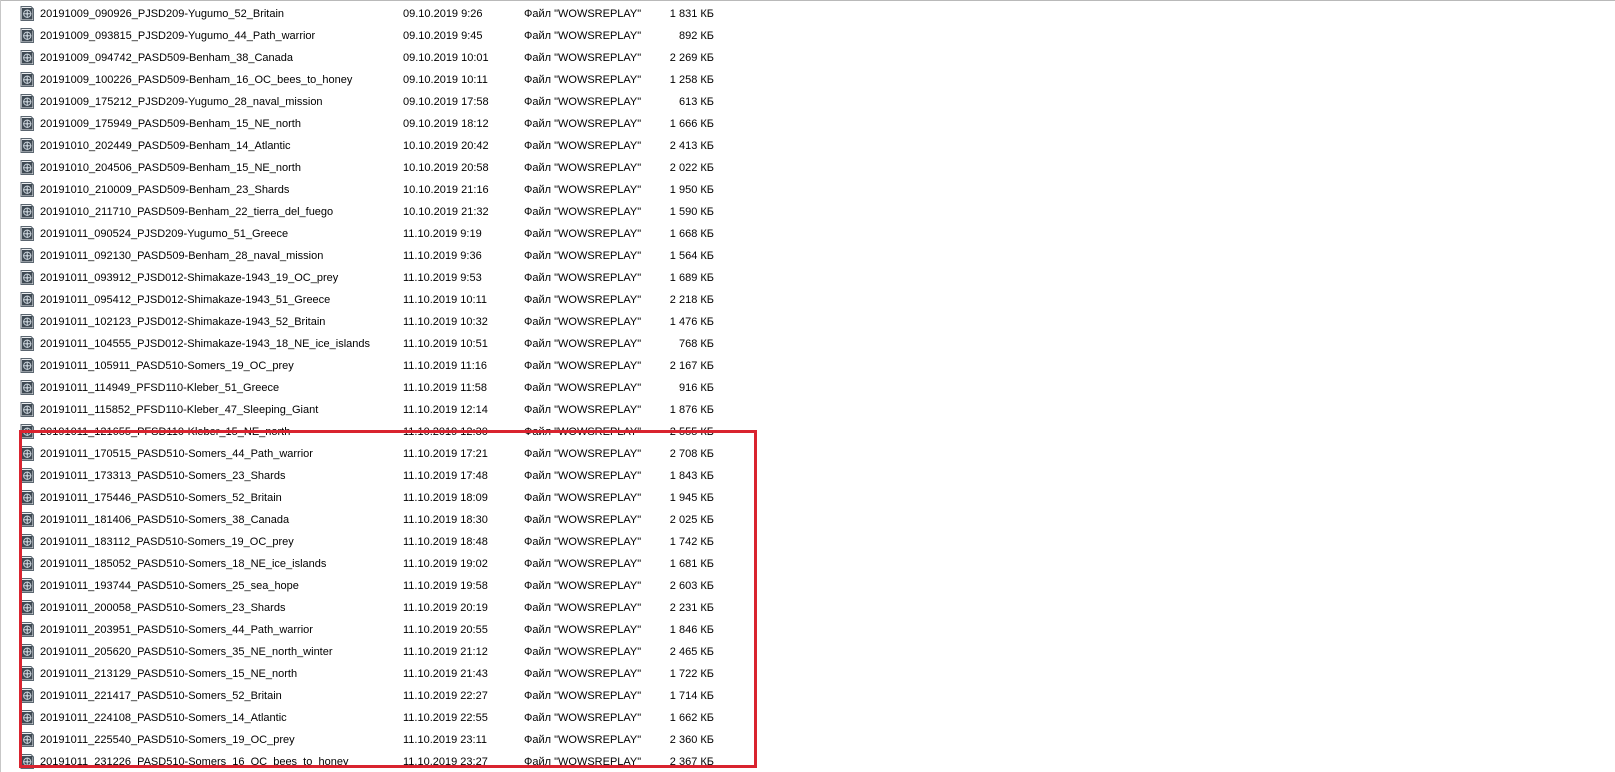 Image resolution: width=1615 pixels, height=772 pixels. I want to click on file-date-modified: 11.10.2019 12:30, so click(445, 432).